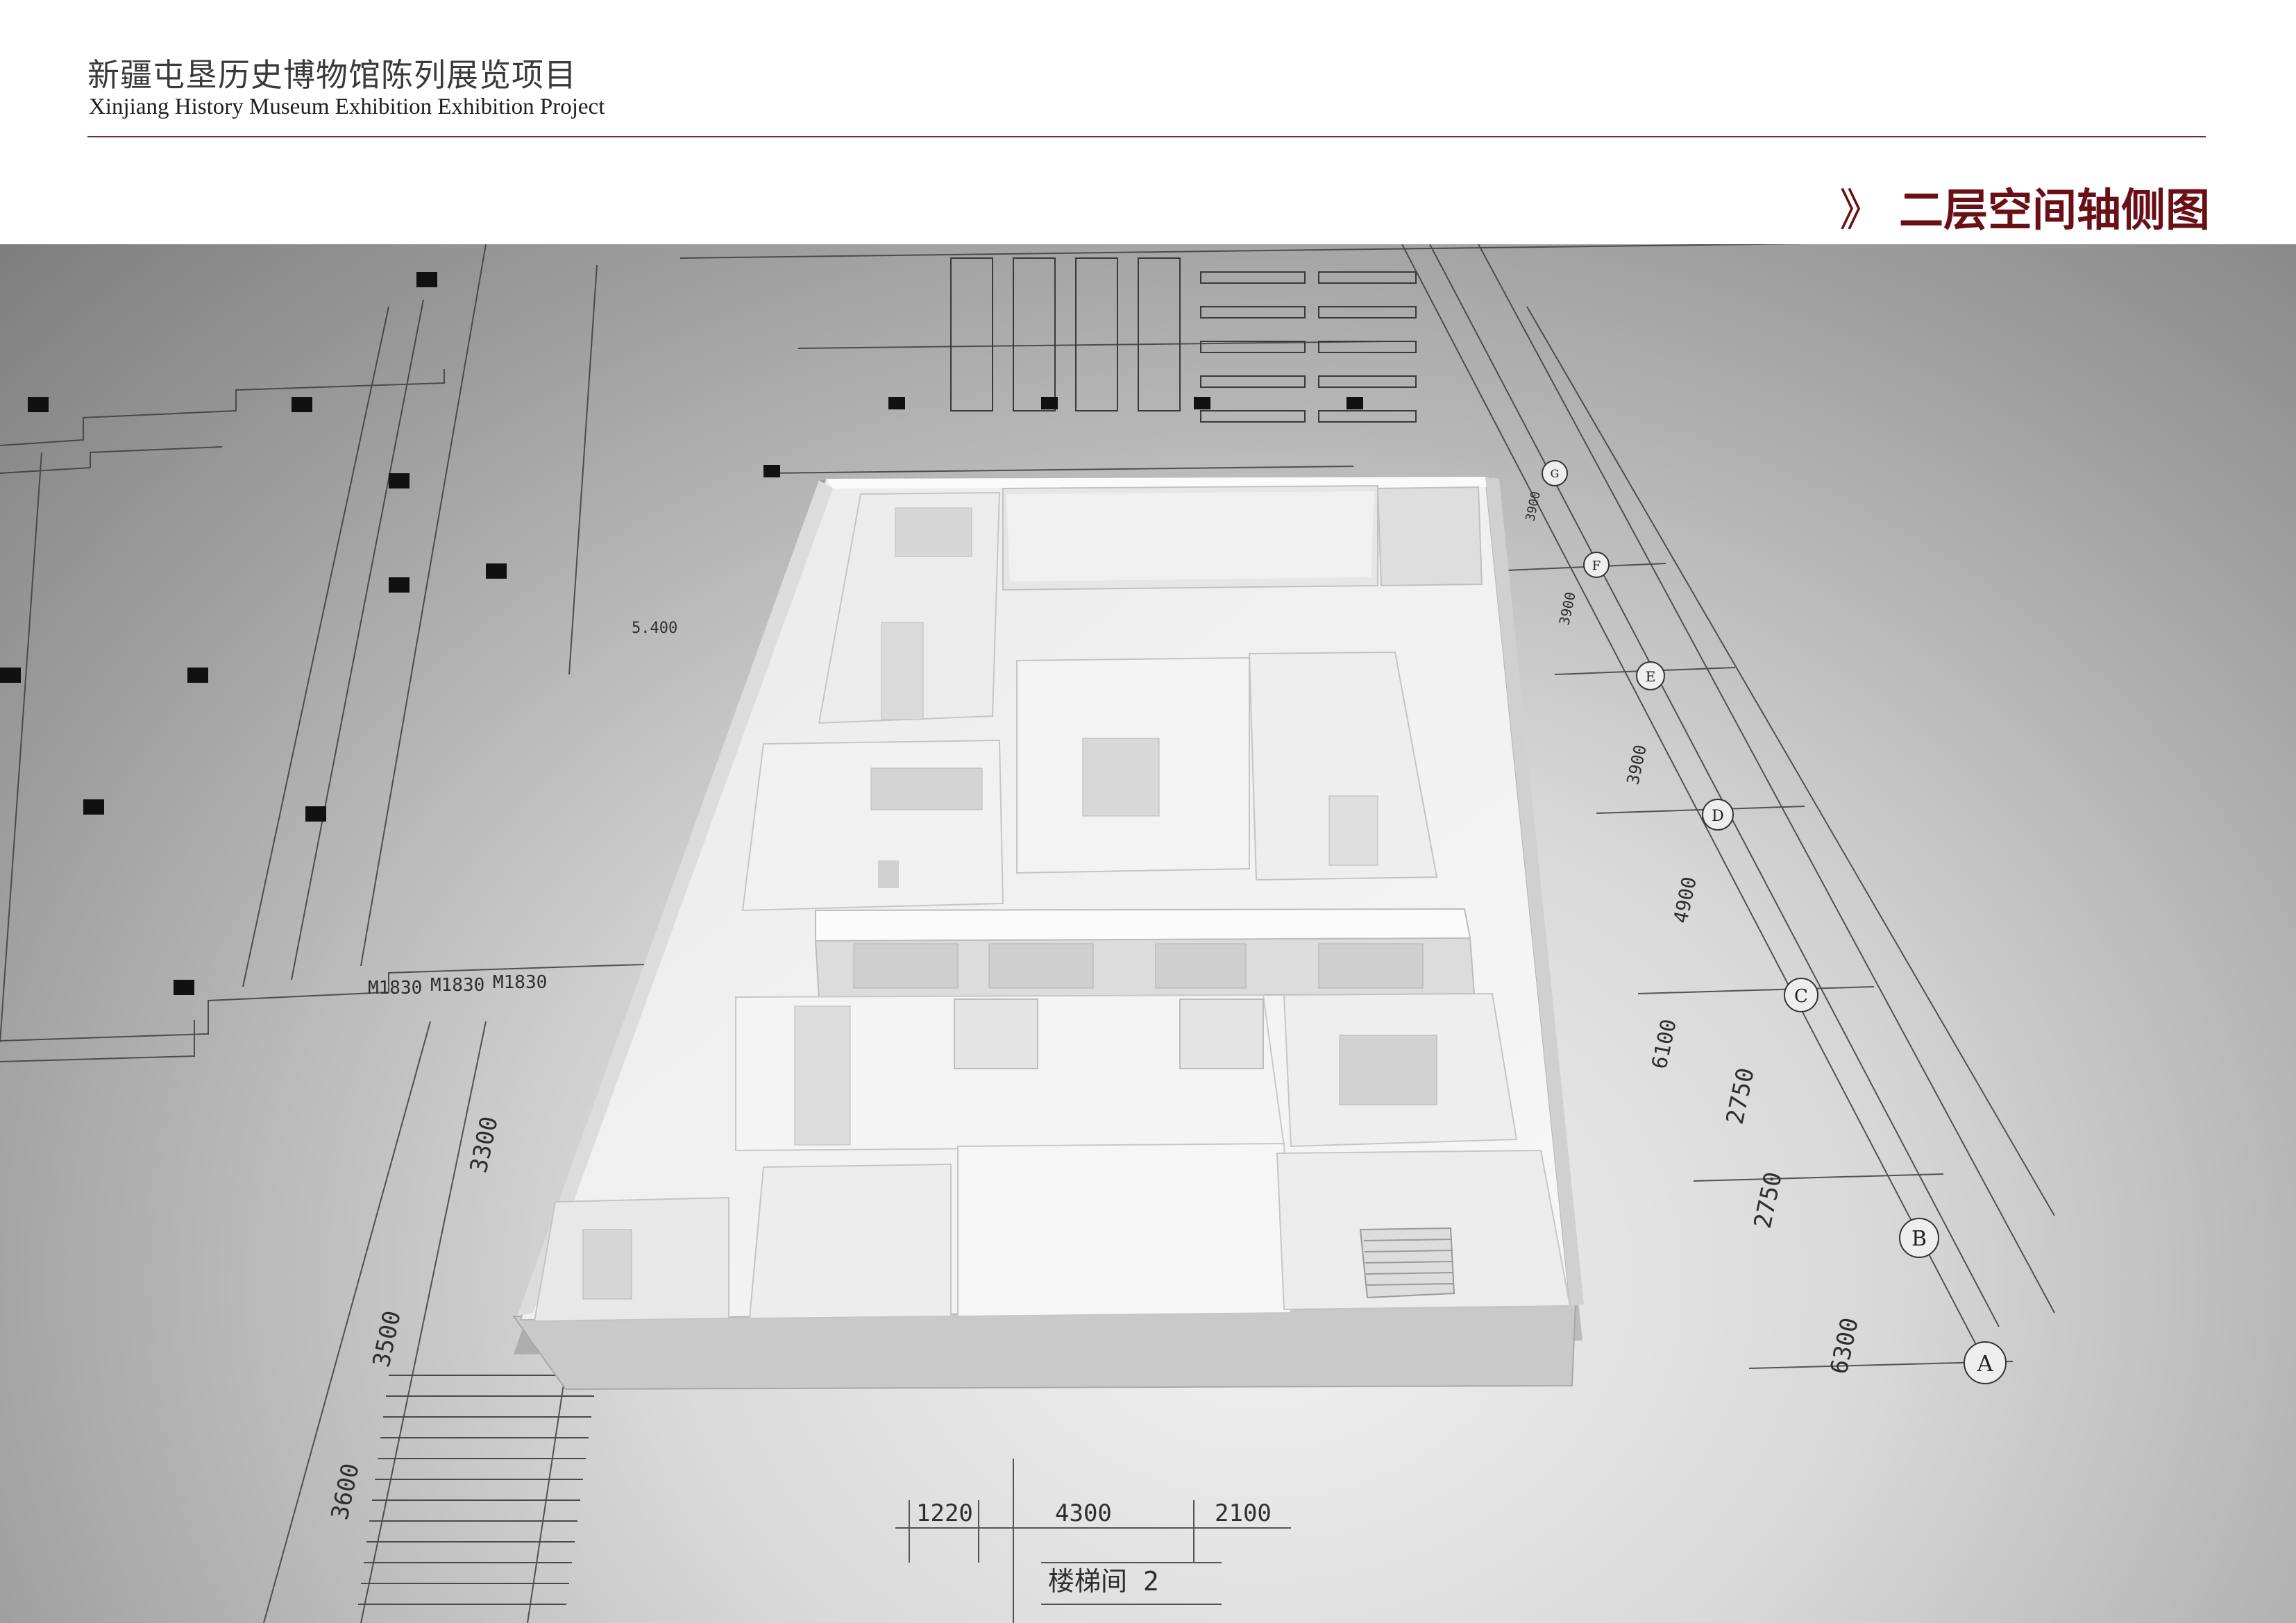  I want to click on grid-axis-markers, so click(1775, 922).